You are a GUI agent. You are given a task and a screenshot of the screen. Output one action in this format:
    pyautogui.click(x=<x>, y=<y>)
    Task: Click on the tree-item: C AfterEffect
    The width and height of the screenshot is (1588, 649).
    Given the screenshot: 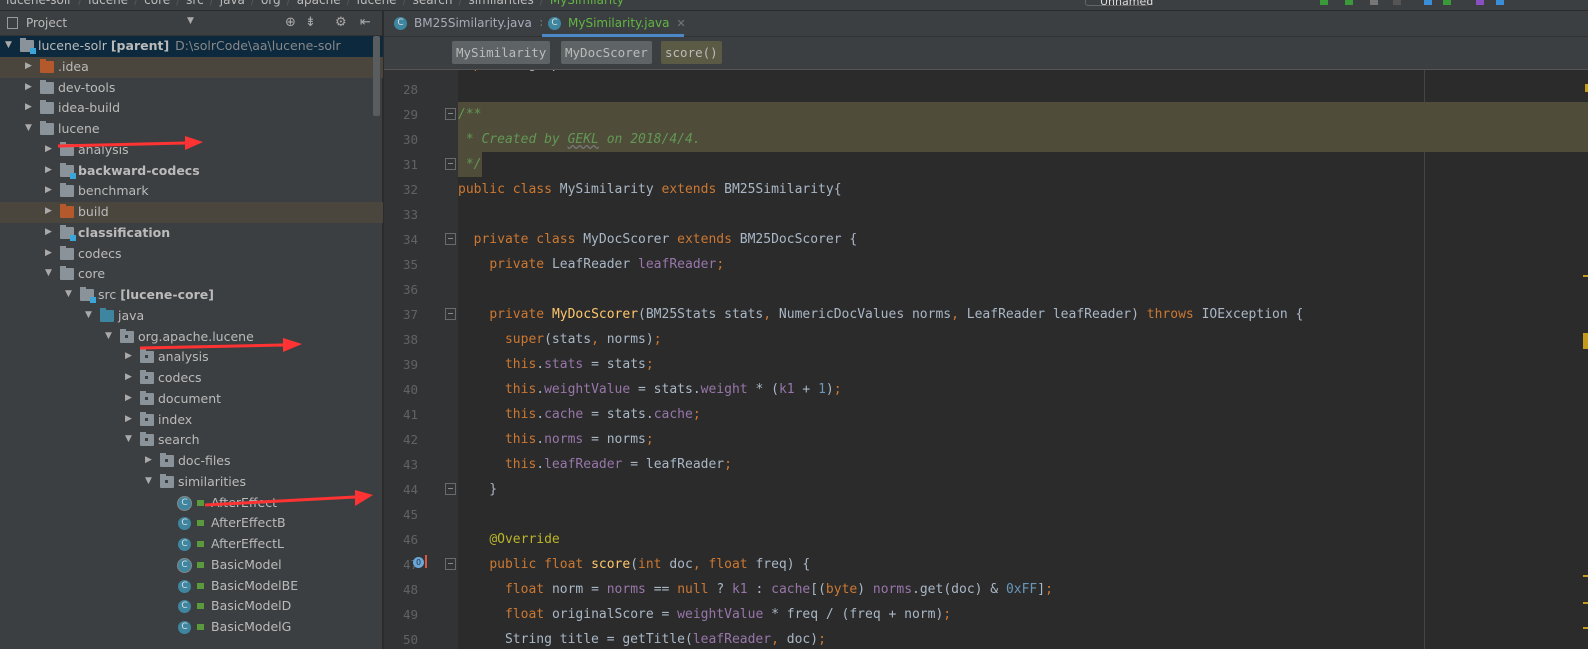 What is the action you would take?
    pyautogui.click(x=191, y=503)
    